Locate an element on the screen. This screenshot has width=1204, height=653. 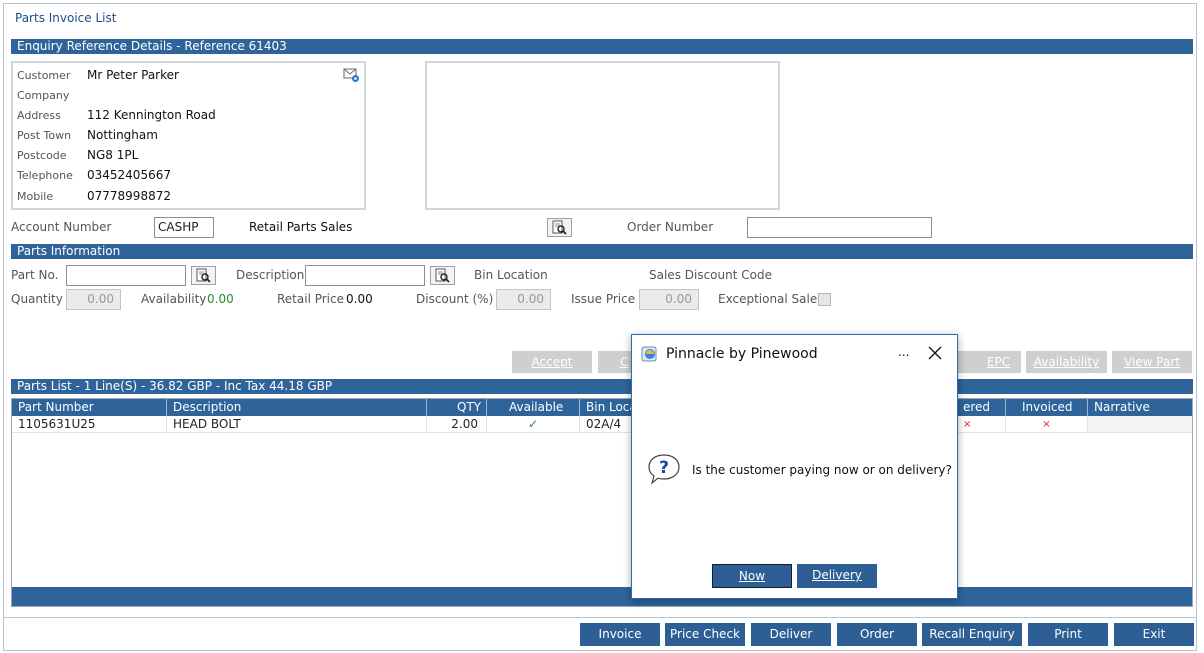
part-no-input is located at coordinates (126, 275).